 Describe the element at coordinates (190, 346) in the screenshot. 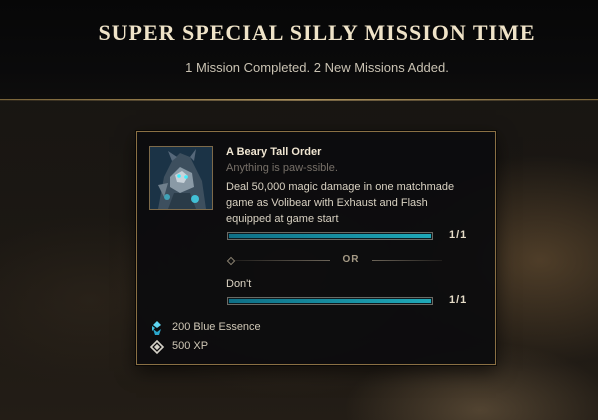

I see `reward-label: 500 XP` at that location.